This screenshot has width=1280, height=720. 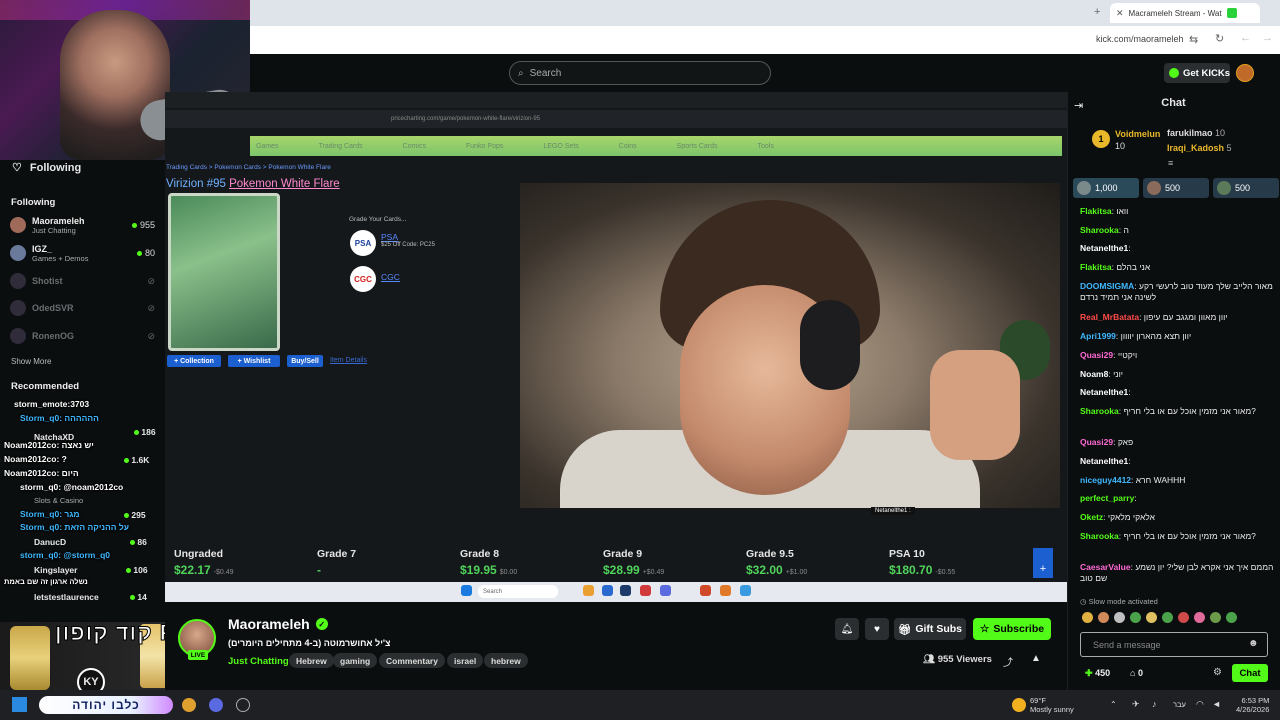 I want to click on chat-settings-icon: ⚙, so click(x=1217, y=672).